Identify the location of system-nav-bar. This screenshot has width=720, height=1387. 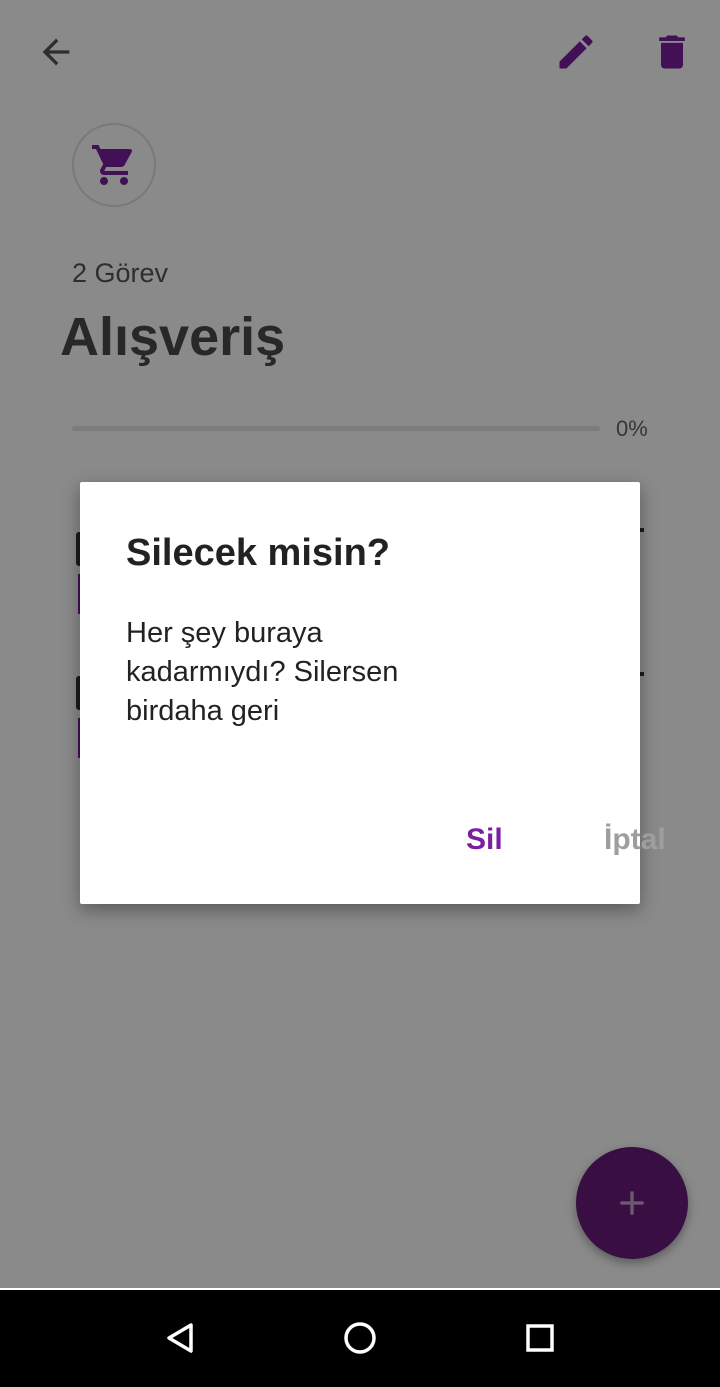
(360, 1338).